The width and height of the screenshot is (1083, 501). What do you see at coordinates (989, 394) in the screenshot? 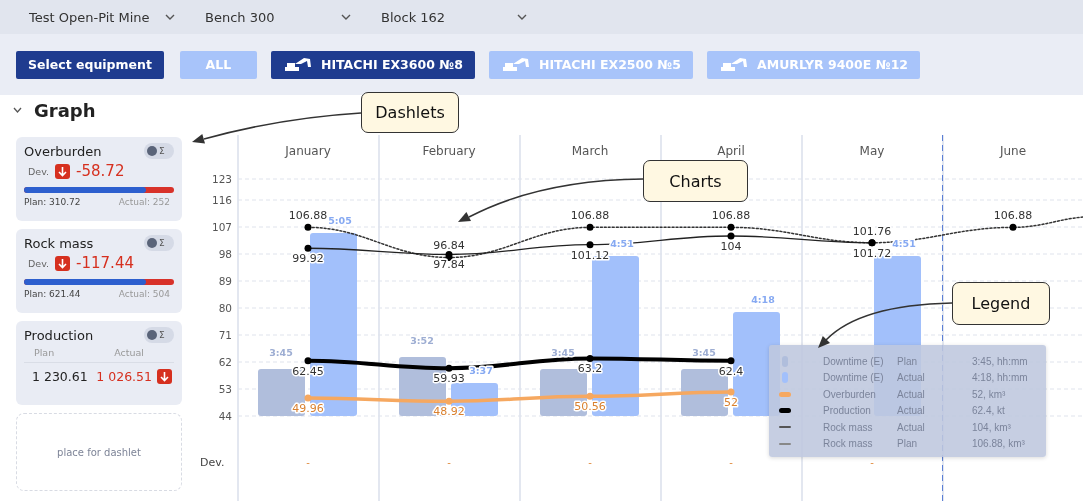
I see `legend-value: 52, km³` at bounding box center [989, 394].